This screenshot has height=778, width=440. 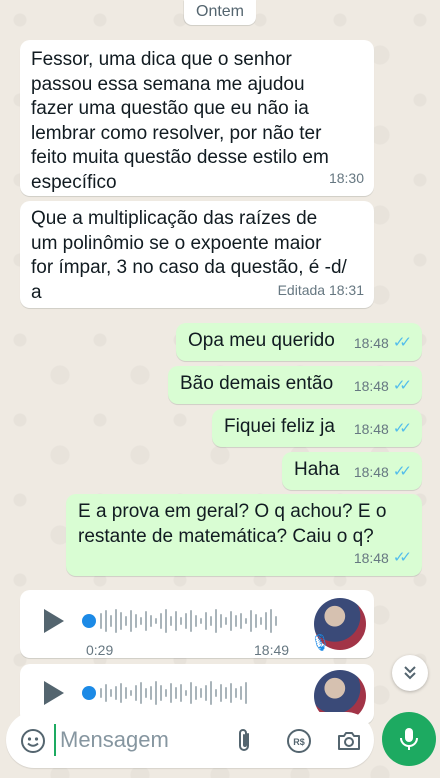 What do you see at coordinates (272, 650) in the screenshot?
I see `message-time: 18:49` at bounding box center [272, 650].